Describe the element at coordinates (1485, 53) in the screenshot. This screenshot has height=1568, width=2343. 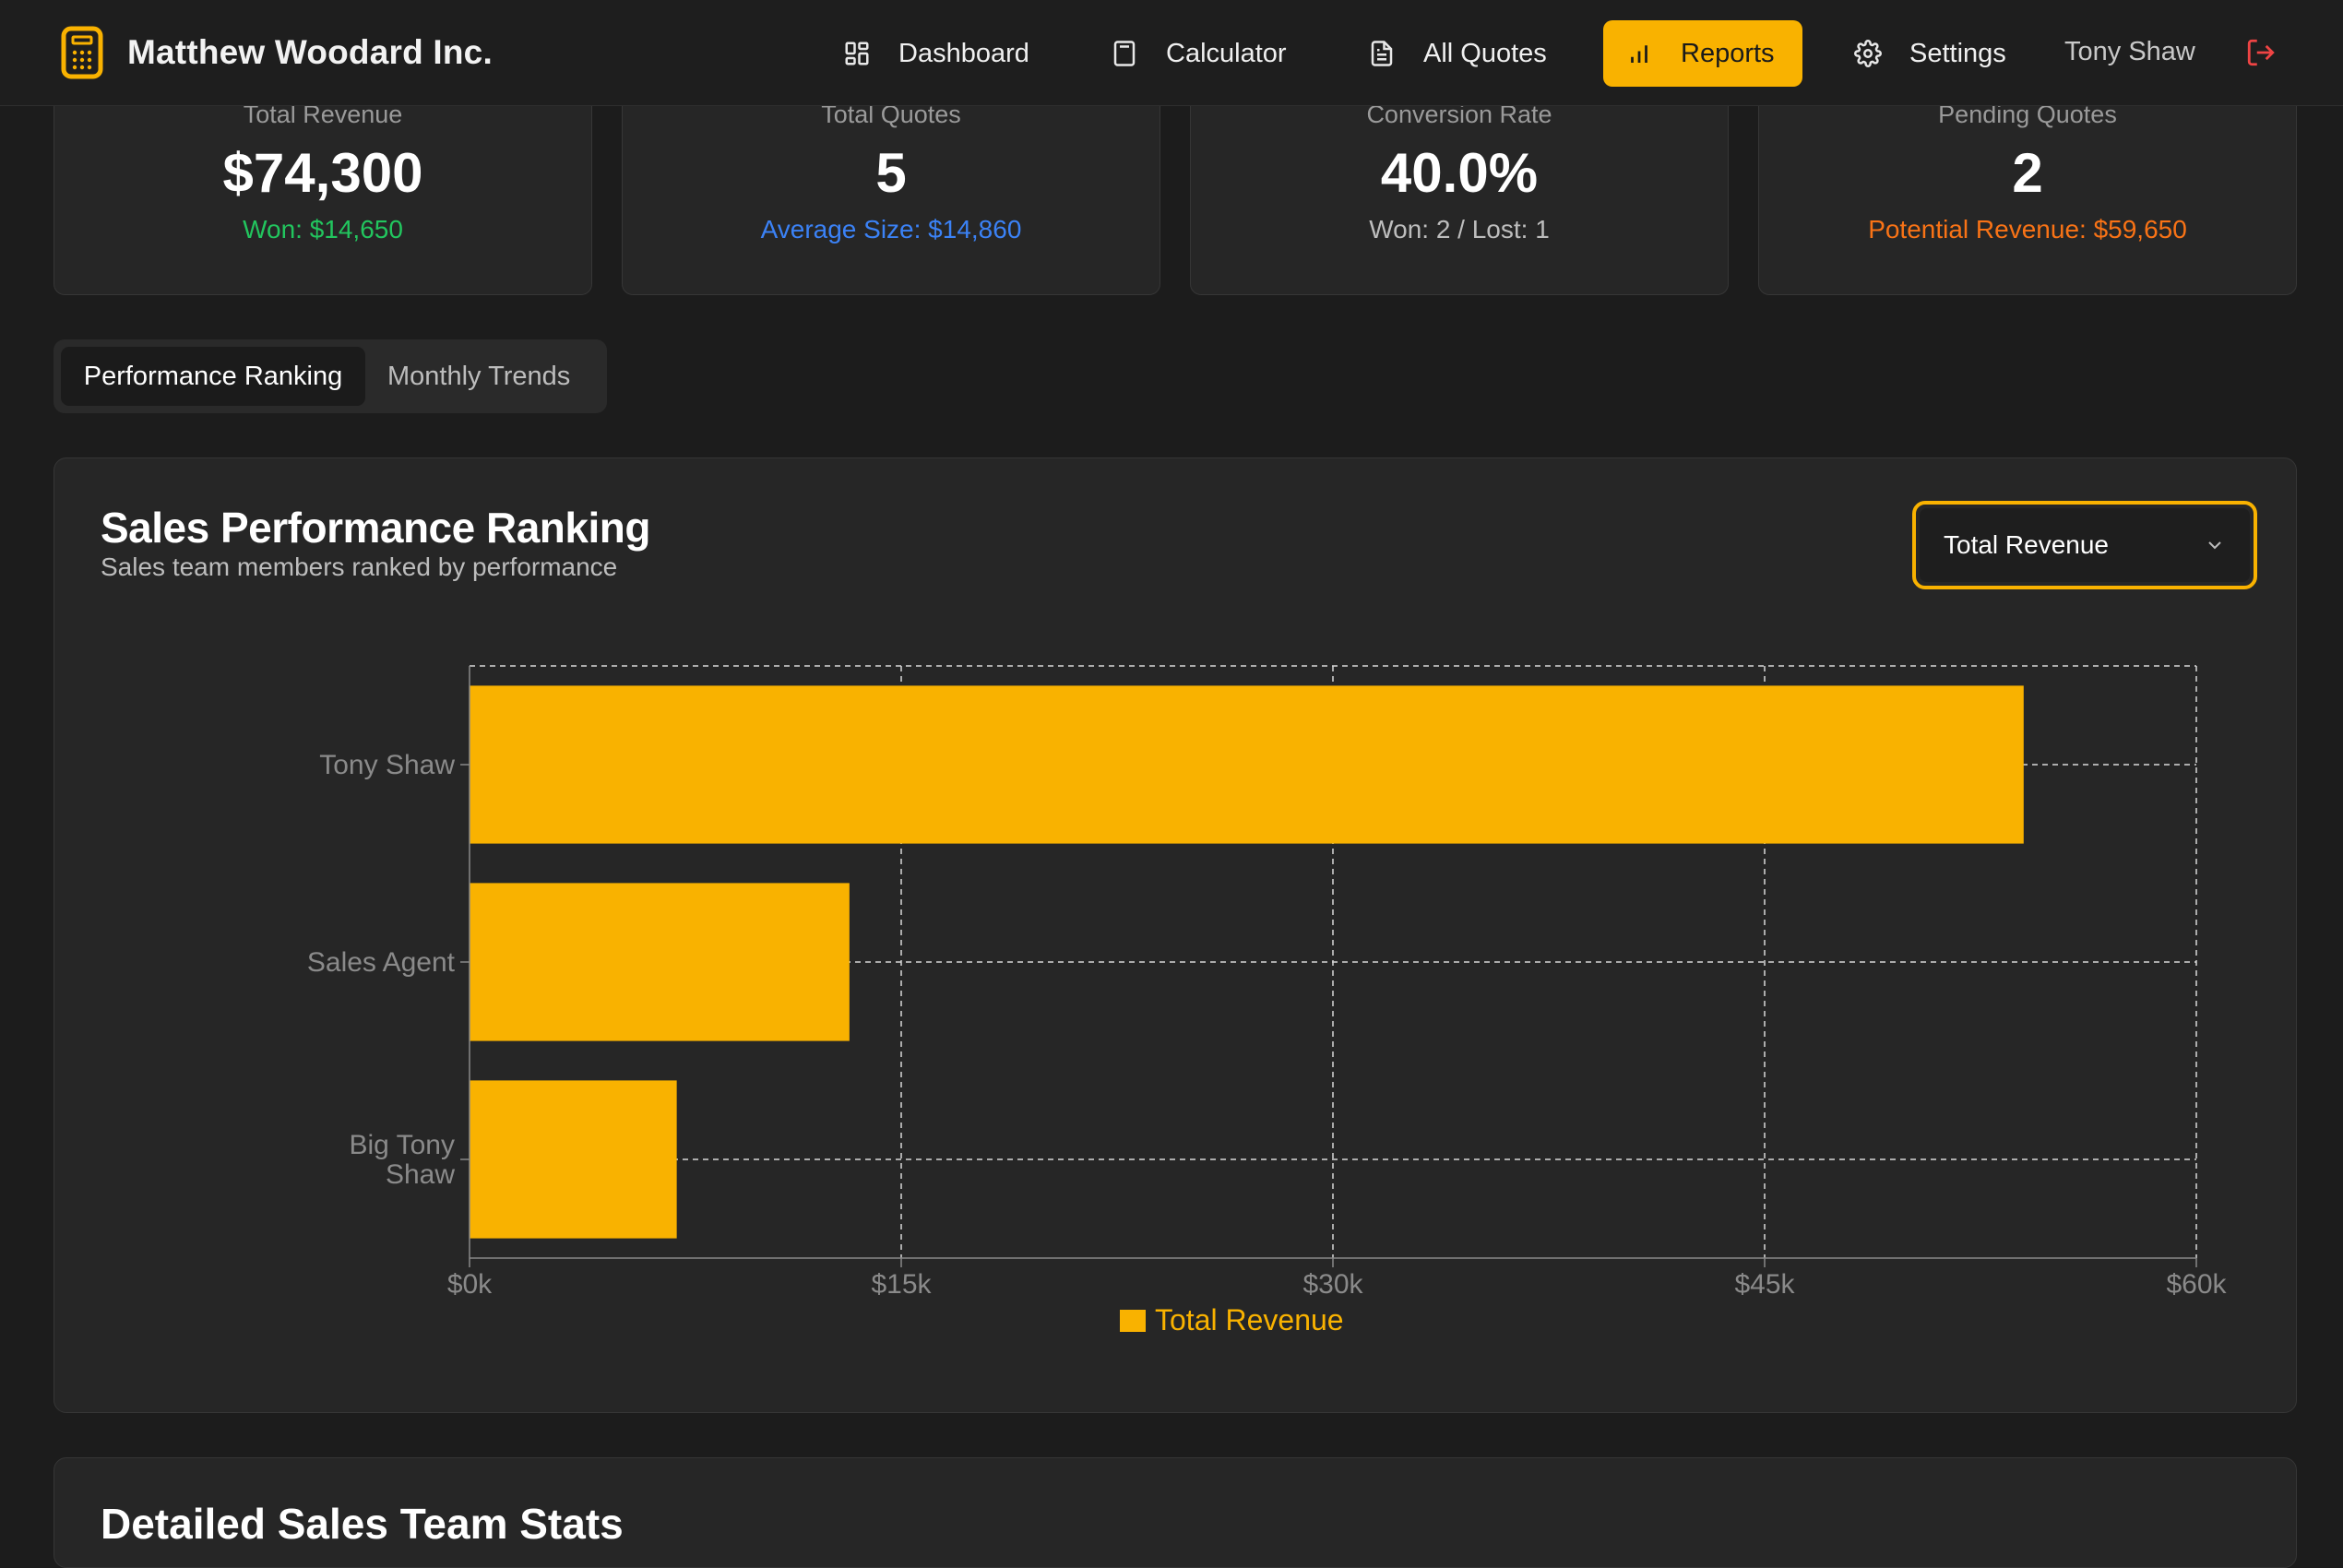
I see `nav-all-quotes-label: All Quotes` at that location.